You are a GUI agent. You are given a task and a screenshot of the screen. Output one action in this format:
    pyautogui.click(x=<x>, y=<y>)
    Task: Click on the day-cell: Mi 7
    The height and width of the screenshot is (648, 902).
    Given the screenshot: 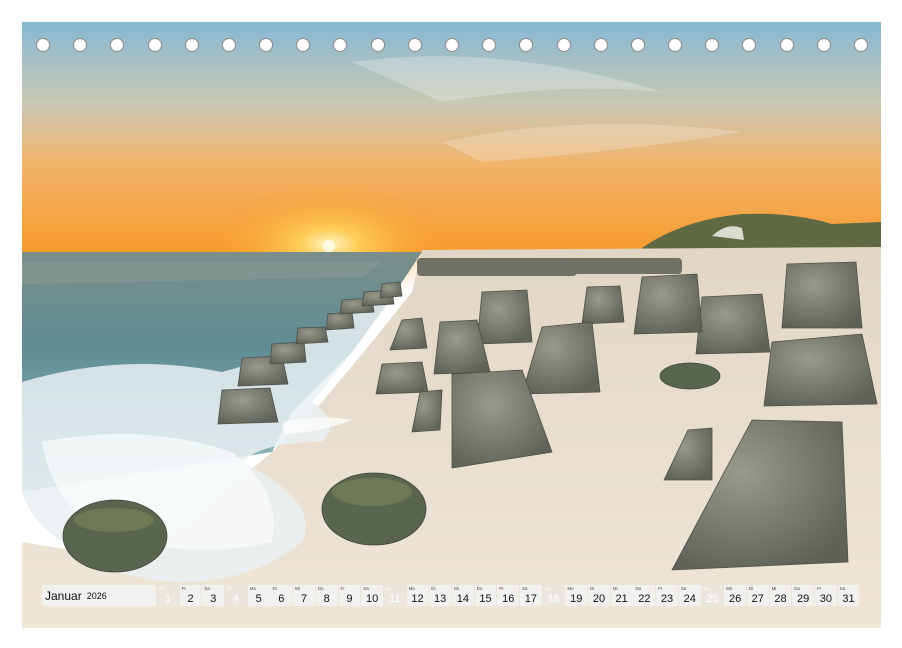 What is the action you would take?
    pyautogui.click(x=304, y=595)
    